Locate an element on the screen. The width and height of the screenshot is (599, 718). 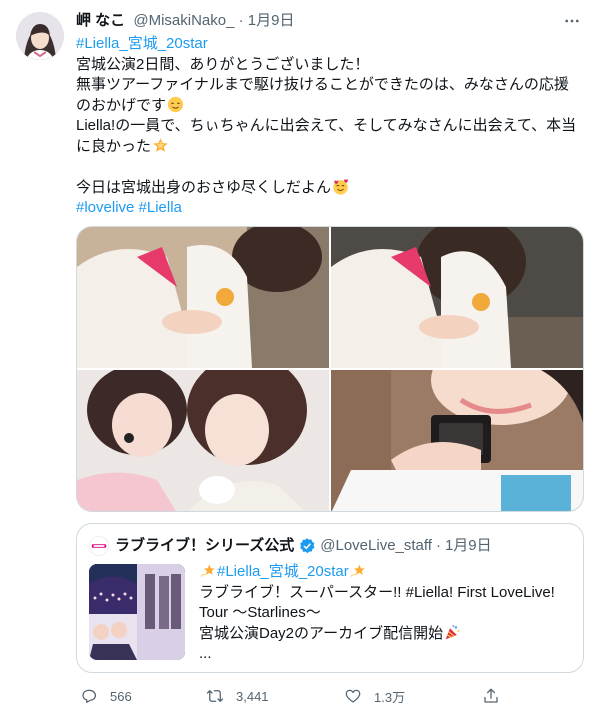
text-line: のおかげです is located at coordinates (121, 105).